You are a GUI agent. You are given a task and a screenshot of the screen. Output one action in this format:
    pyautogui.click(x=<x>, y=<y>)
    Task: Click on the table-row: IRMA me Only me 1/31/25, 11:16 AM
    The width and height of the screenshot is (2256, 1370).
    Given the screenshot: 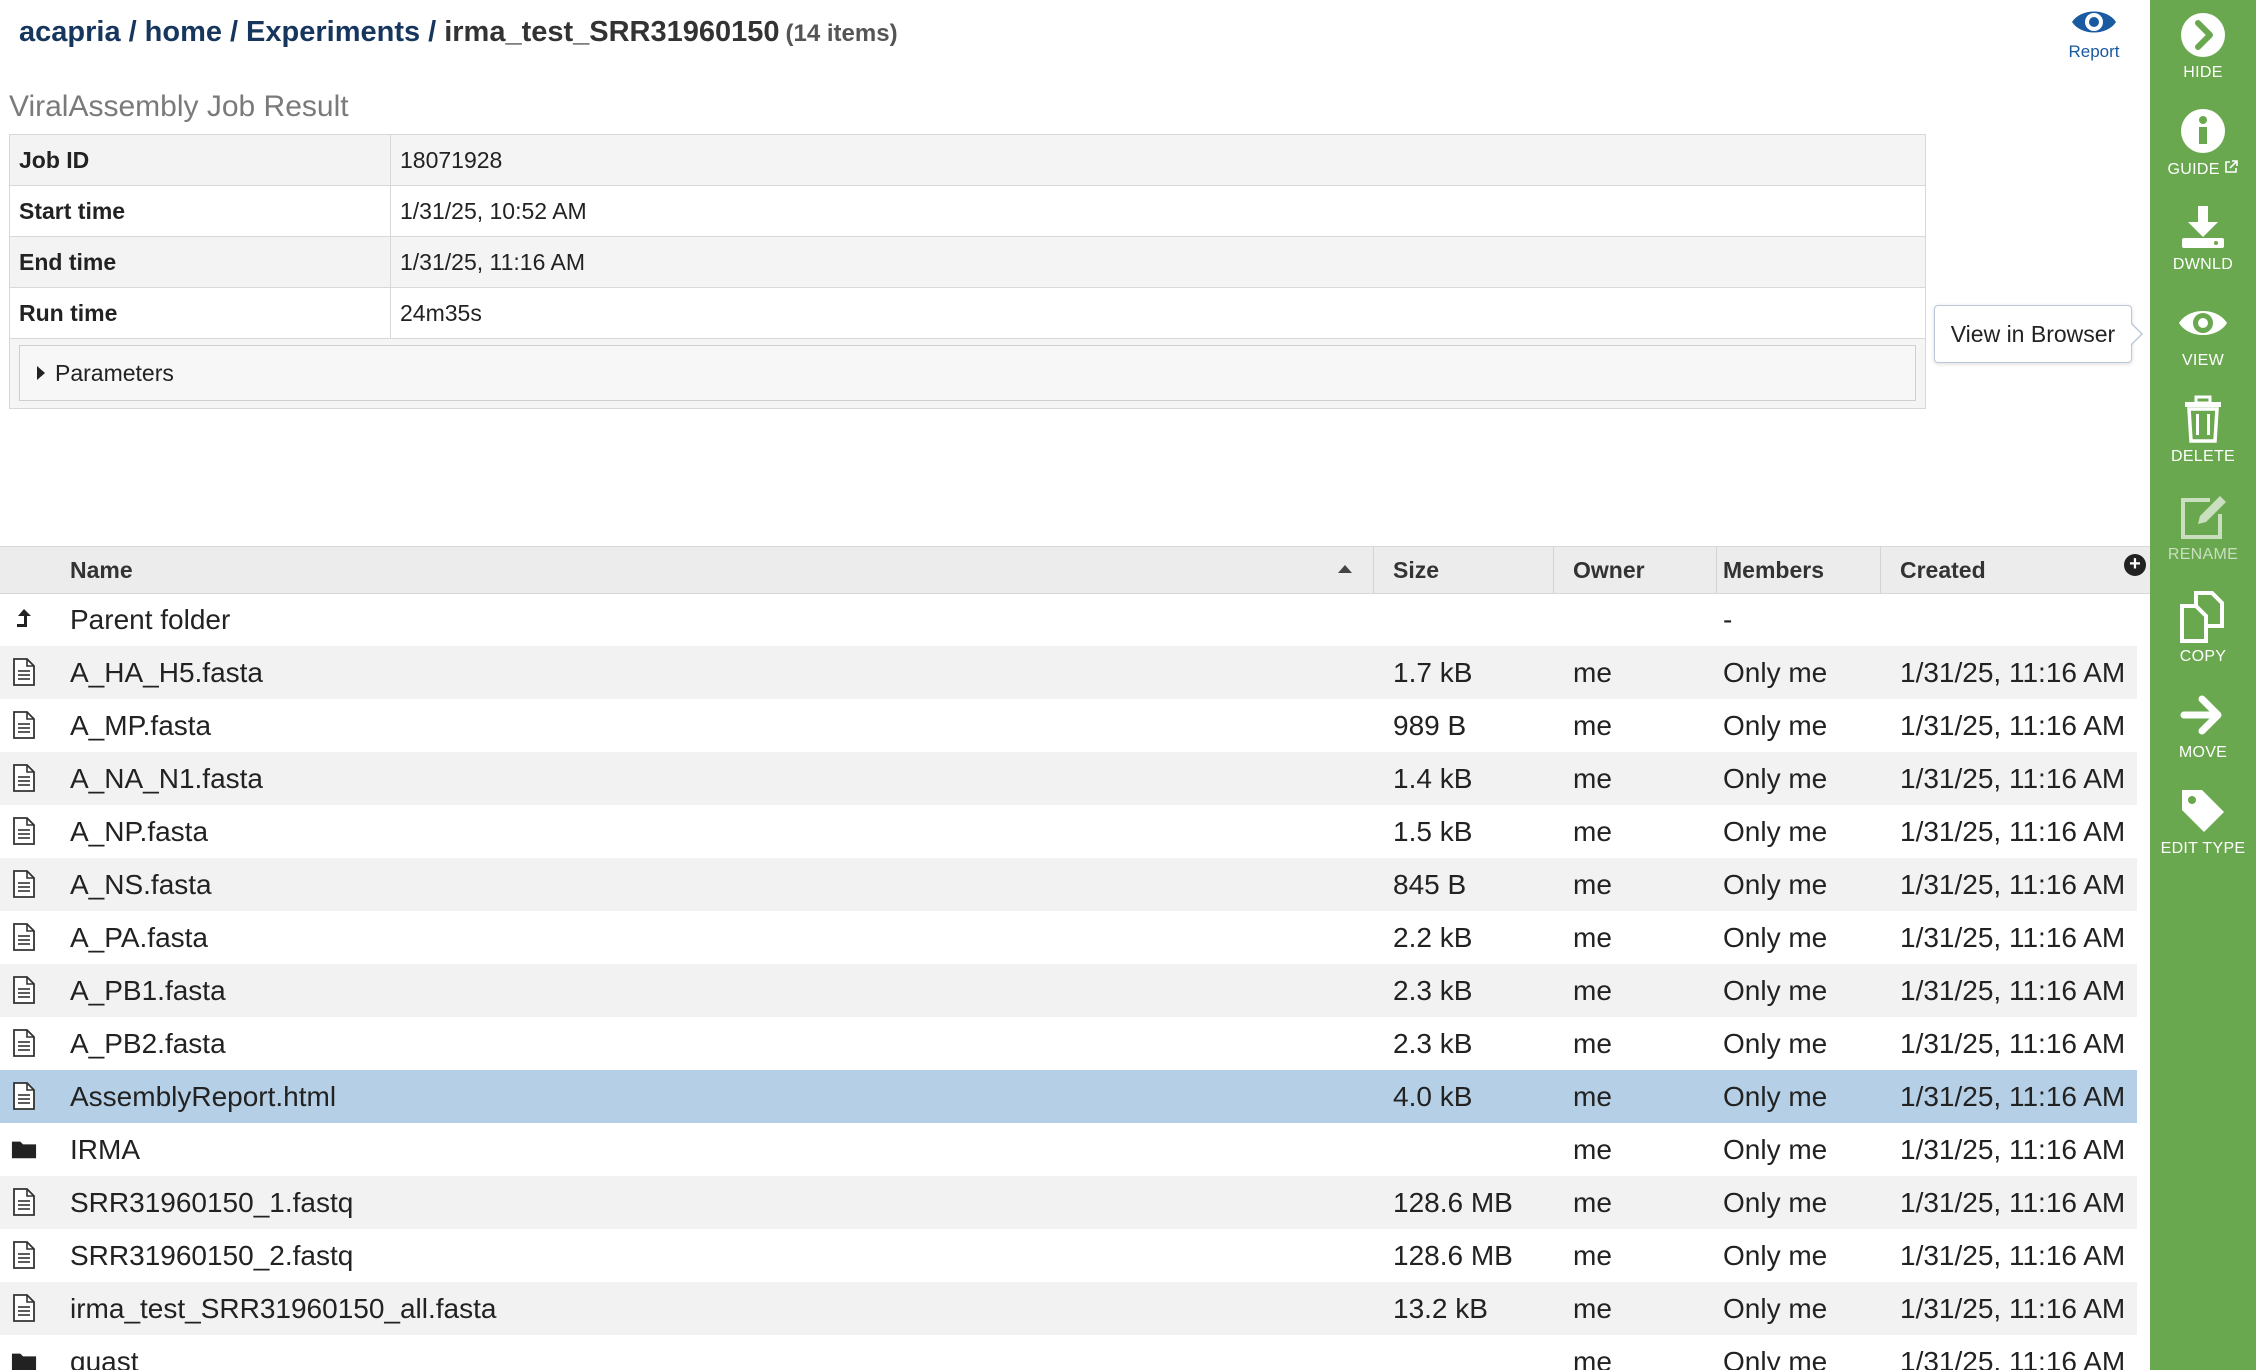 What is the action you would take?
    pyautogui.click(x=1068, y=1149)
    